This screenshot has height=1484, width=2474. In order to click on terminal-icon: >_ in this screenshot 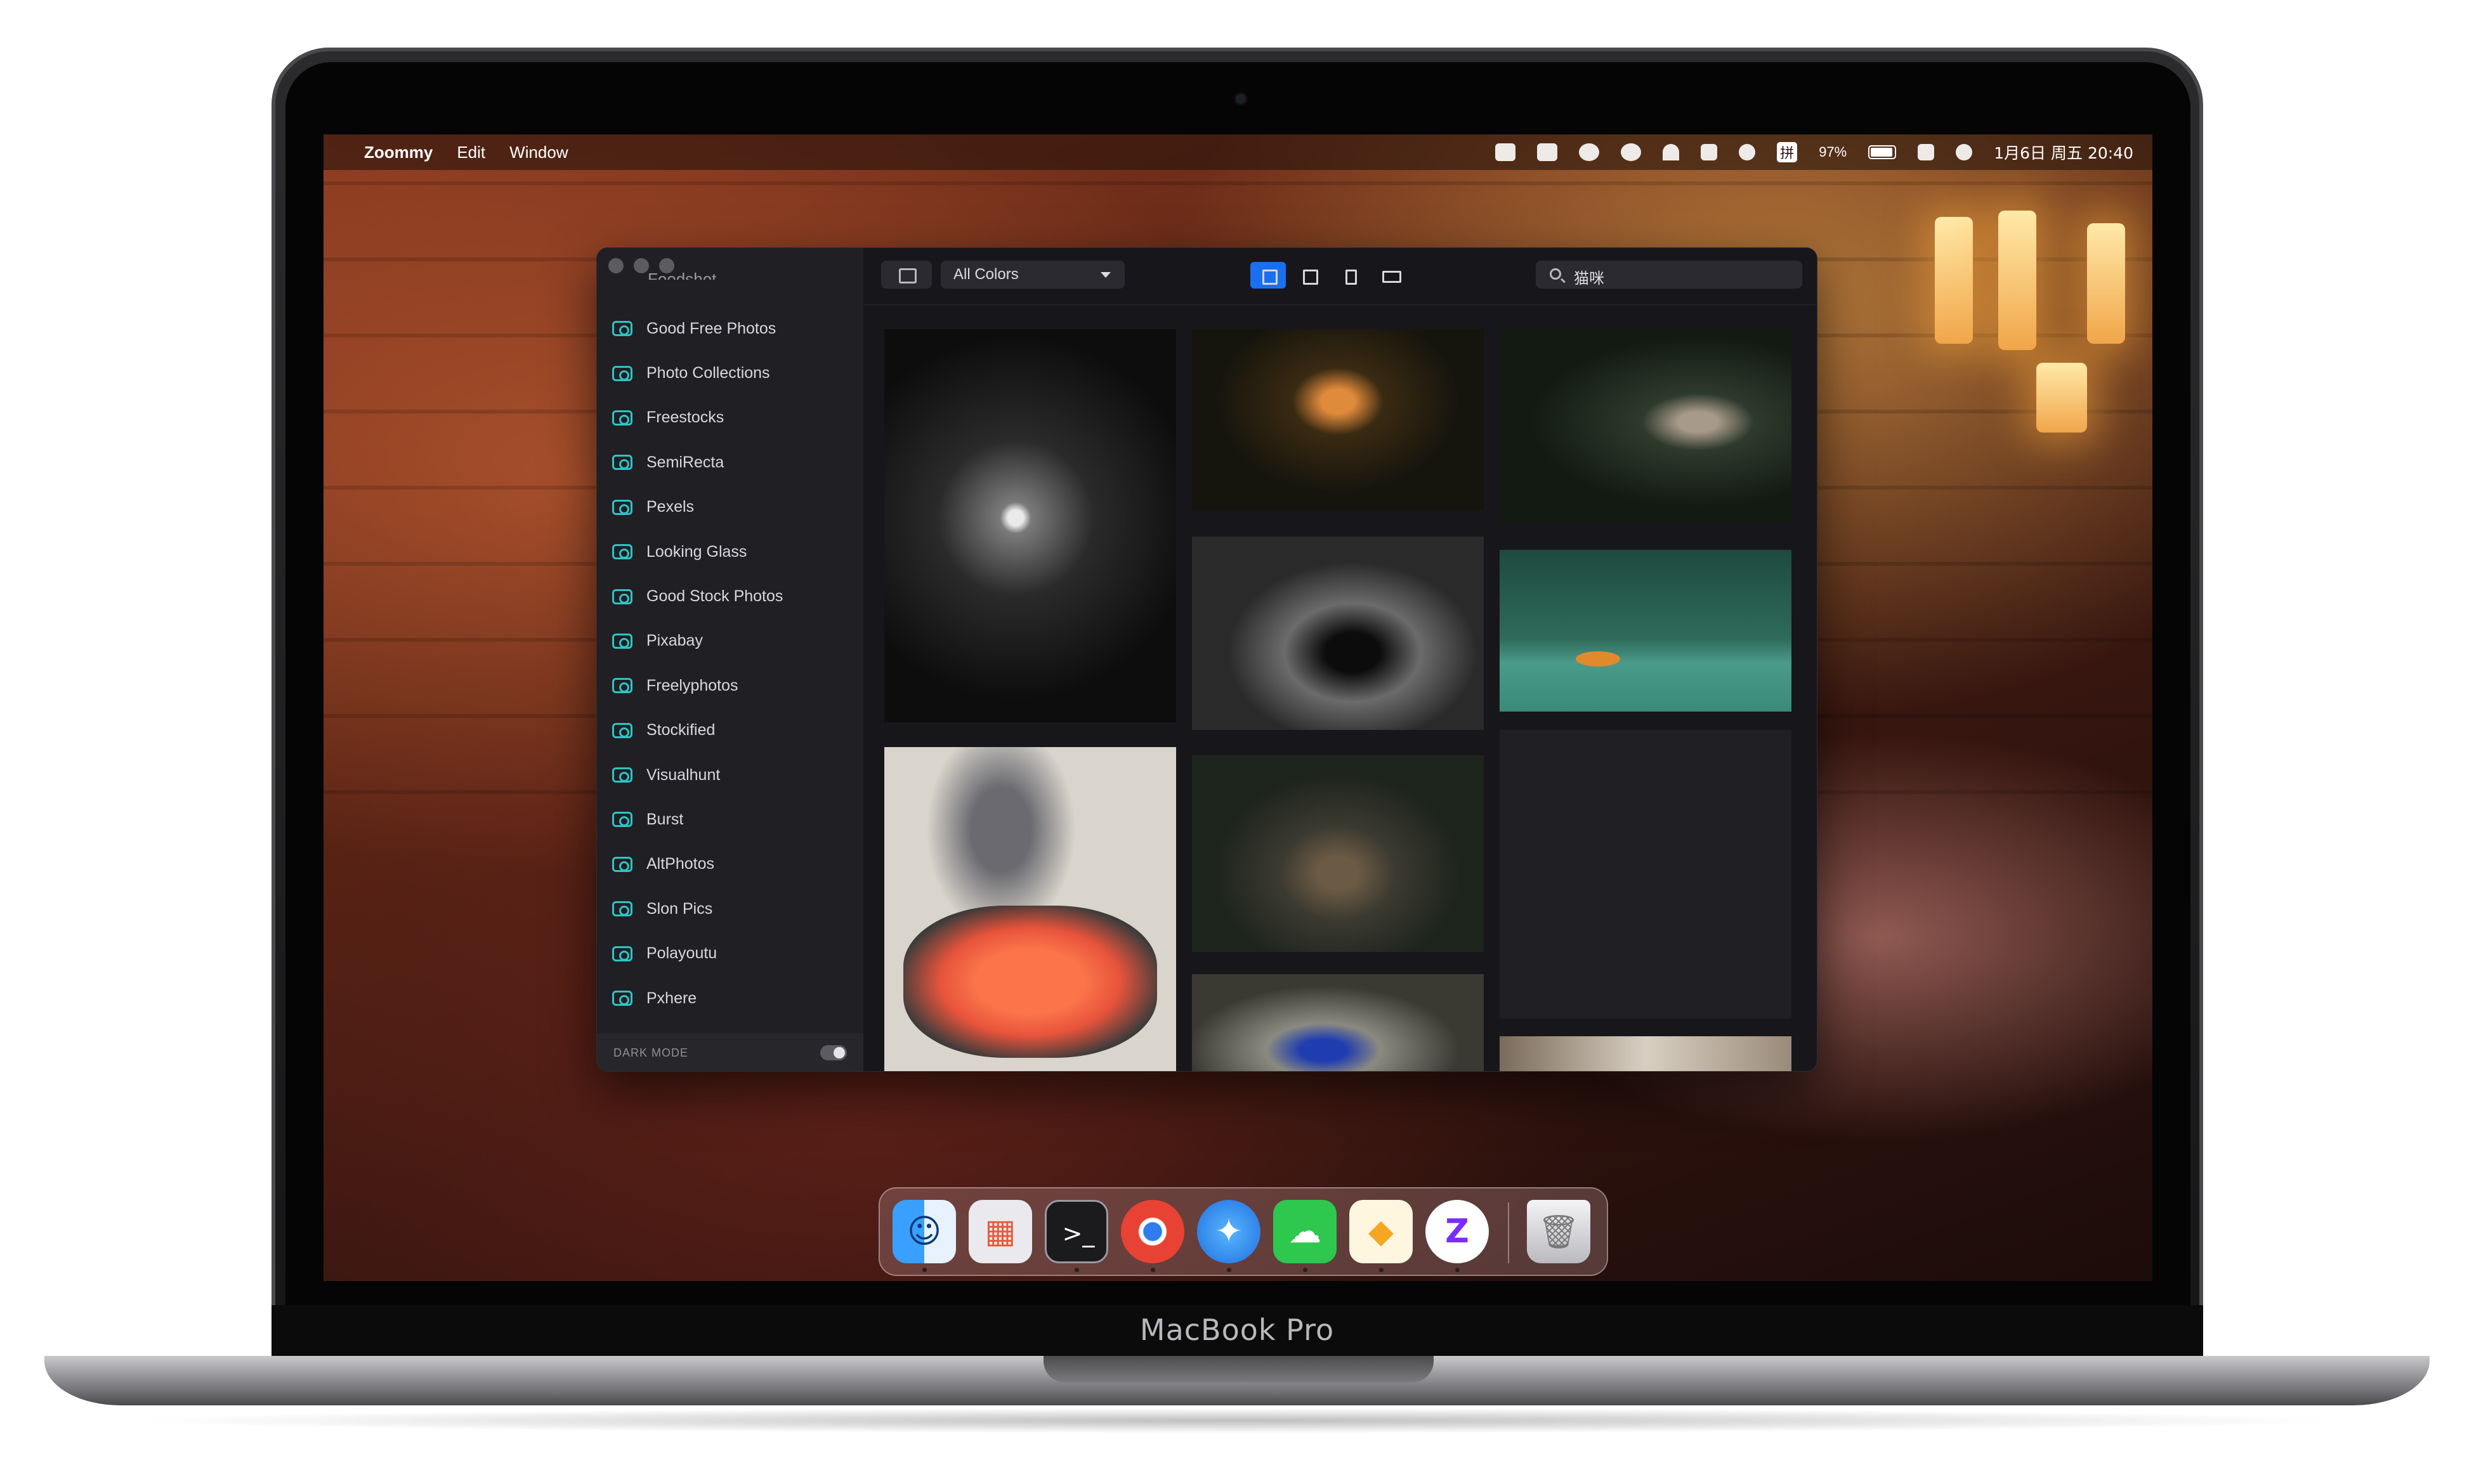, I will do `click(1076, 1231)`.